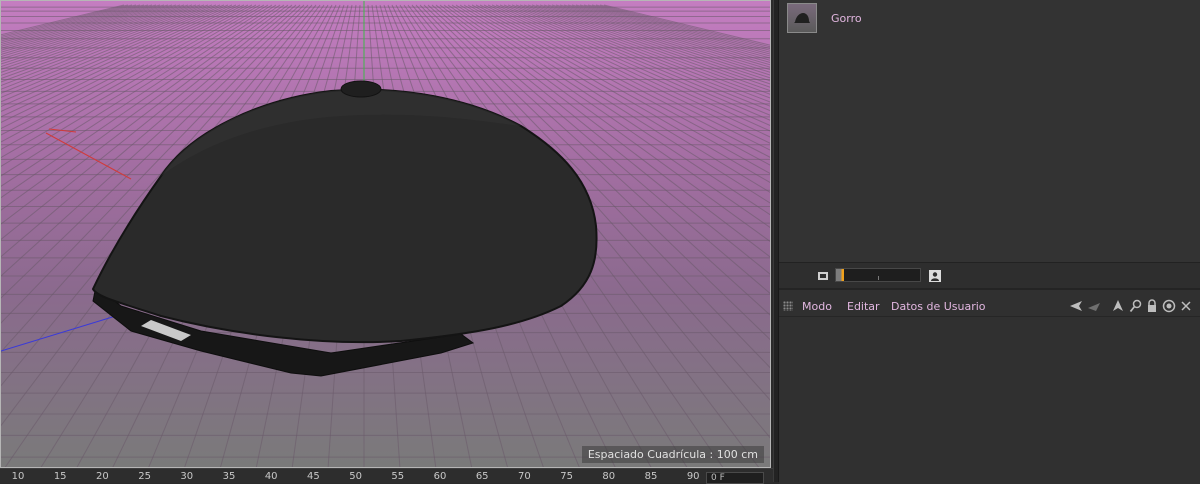 This screenshot has width=1200, height=484. I want to click on cap-thumbnail-icon, so click(802, 18).